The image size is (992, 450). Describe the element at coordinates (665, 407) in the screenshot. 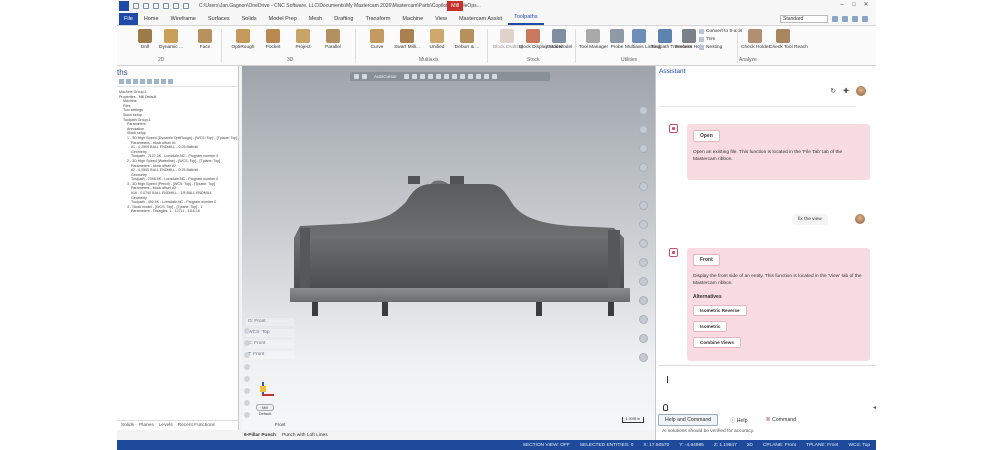

I see `microphone-icon` at that location.